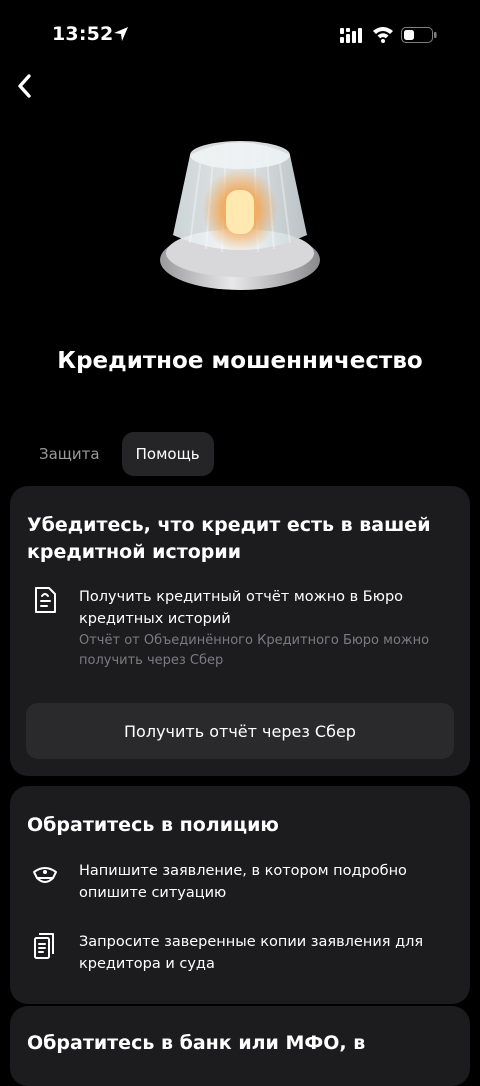 The image size is (480, 1086). Describe the element at coordinates (44, 946) in the screenshot. I see `documents-copy-icon` at that location.